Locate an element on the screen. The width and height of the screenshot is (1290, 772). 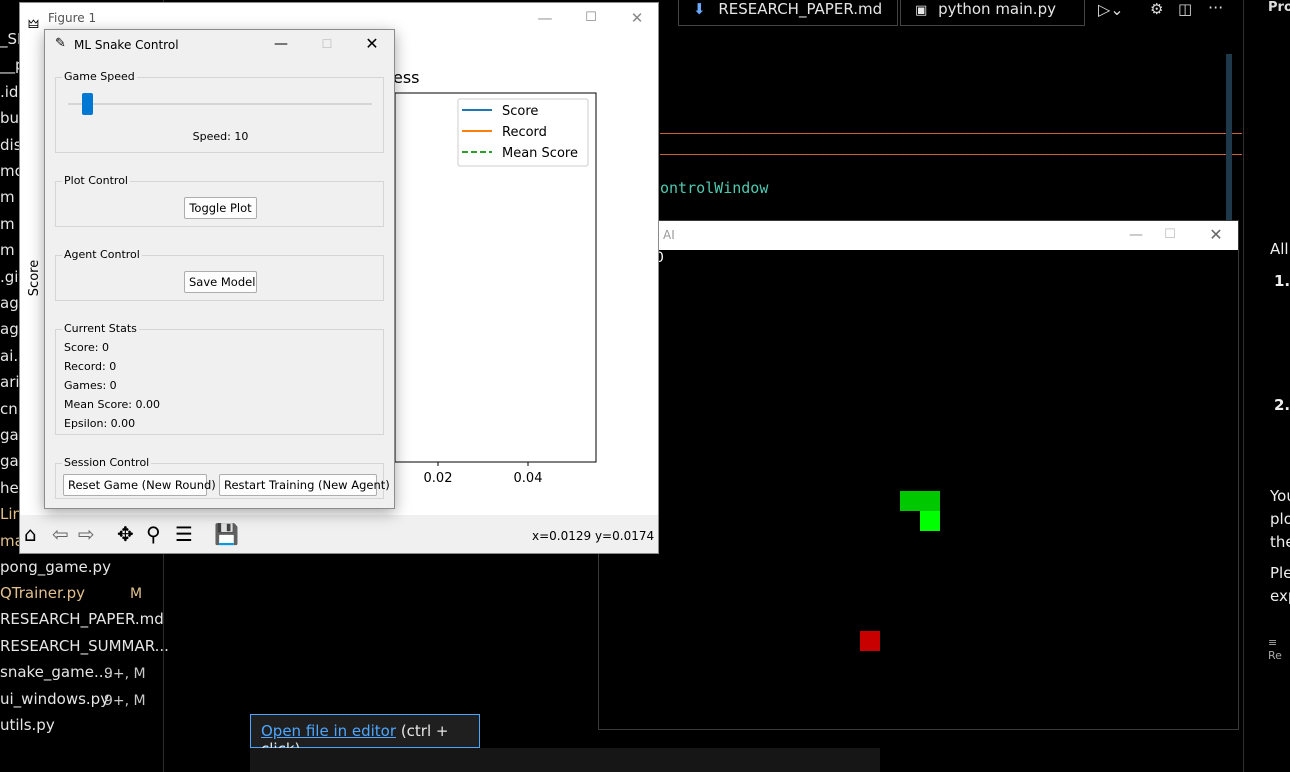
file-status-badge: M is located at coordinates (136, 594).